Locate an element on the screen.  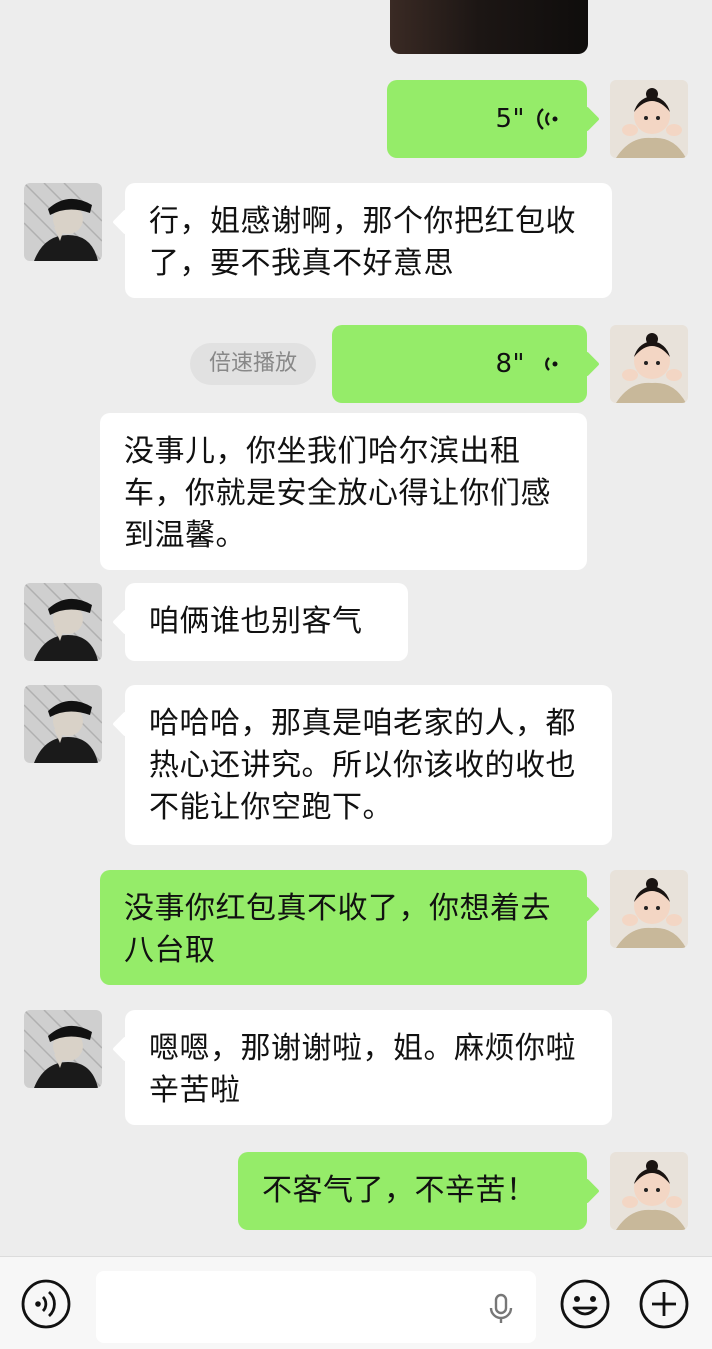
voice-message-outgoing: 8" is located at coordinates (459, 364).